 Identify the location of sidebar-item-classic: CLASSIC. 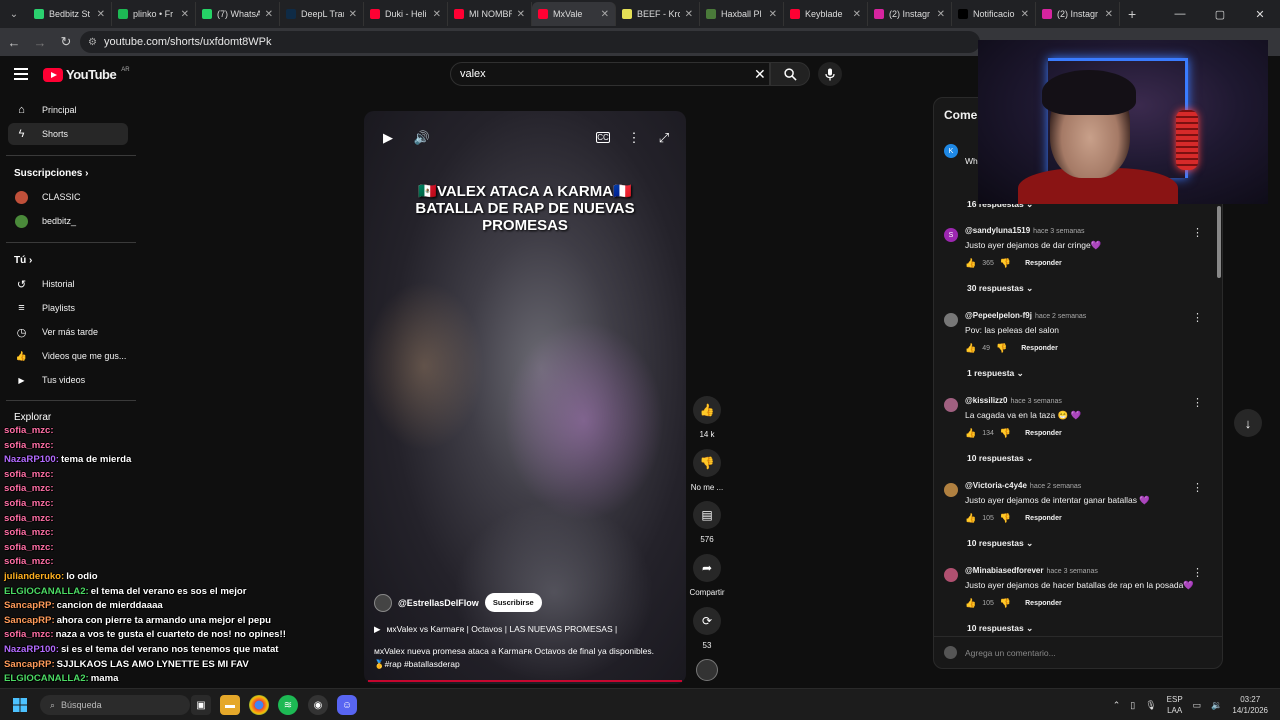
(68, 197).